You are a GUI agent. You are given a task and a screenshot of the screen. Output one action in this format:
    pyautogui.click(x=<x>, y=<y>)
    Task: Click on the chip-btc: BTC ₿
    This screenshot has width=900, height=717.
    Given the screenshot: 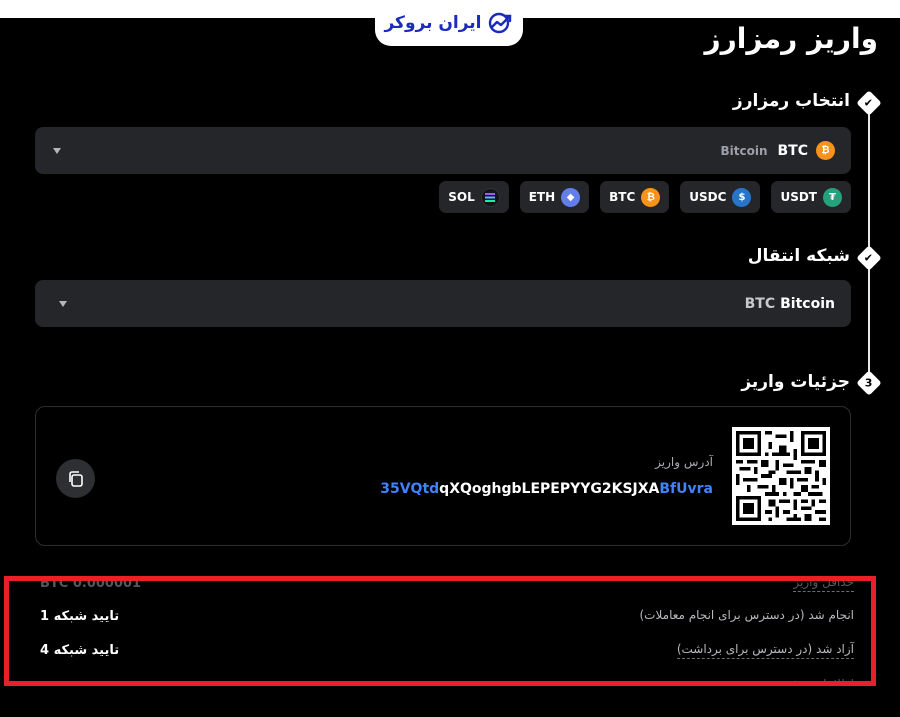 What is the action you would take?
    pyautogui.click(x=635, y=197)
    